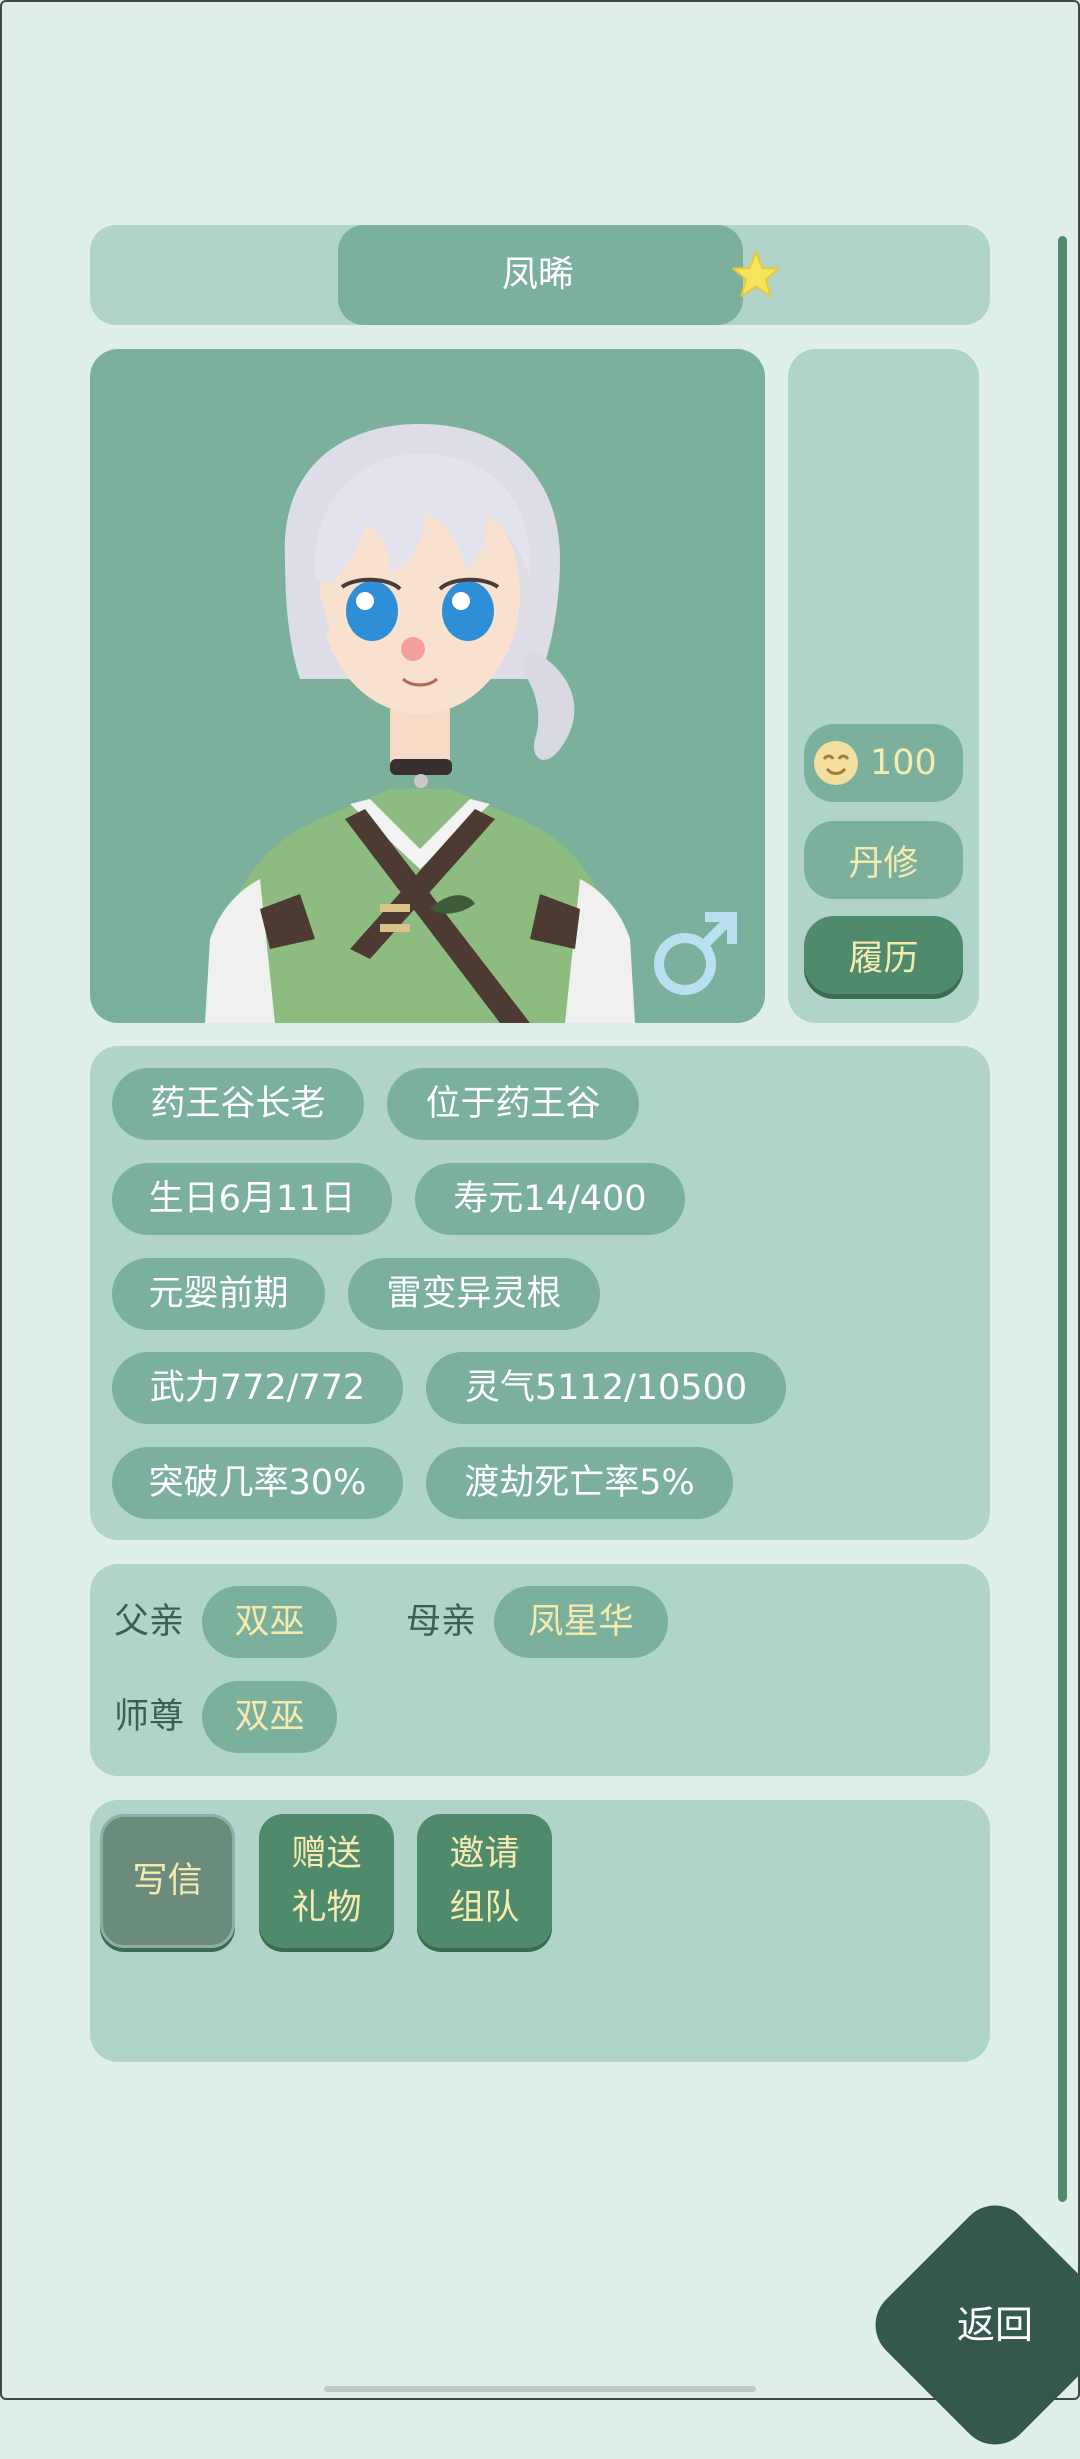 This screenshot has width=1080, height=2459. I want to click on profession-button: 丹修, so click(883, 860).